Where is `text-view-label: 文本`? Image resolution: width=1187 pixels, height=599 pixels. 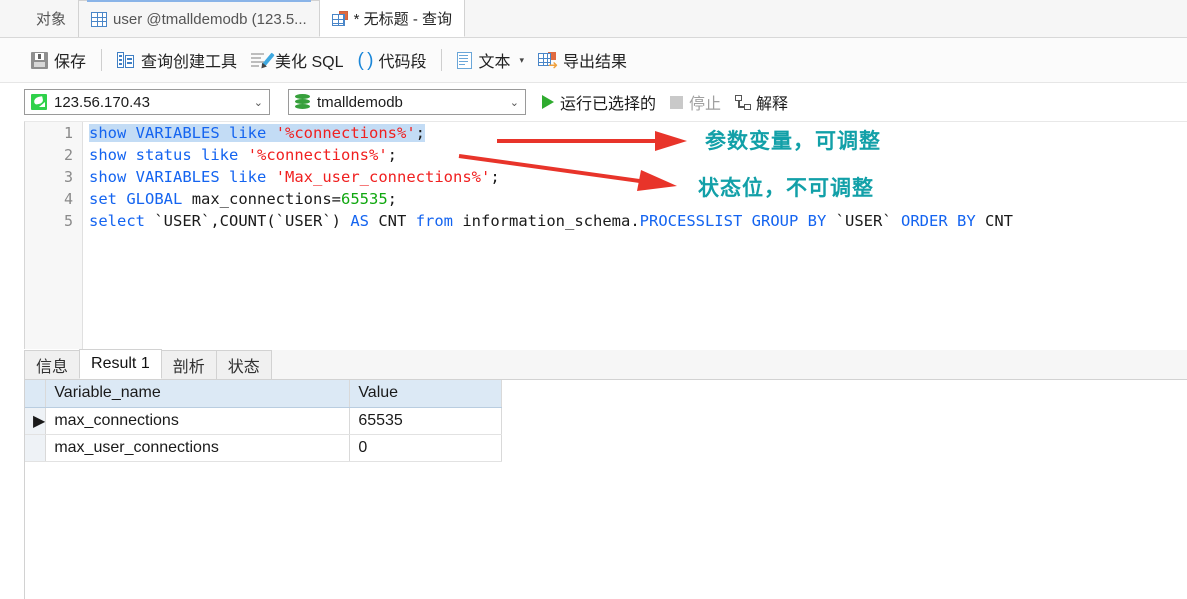
text-view-label: 文本 is located at coordinates (494, 62).